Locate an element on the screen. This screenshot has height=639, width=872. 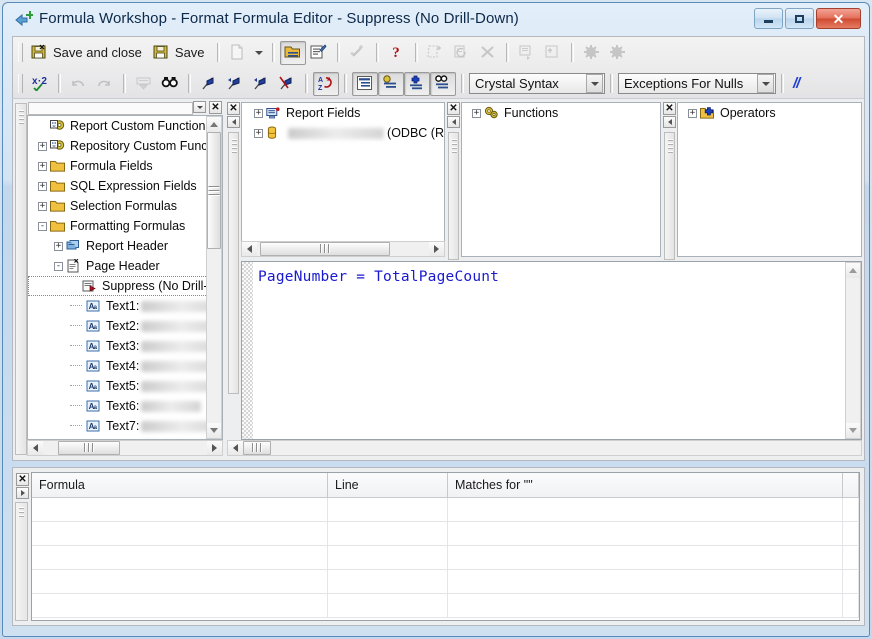
clear-all-bookmarks-button is located at coordinates (287, 84).